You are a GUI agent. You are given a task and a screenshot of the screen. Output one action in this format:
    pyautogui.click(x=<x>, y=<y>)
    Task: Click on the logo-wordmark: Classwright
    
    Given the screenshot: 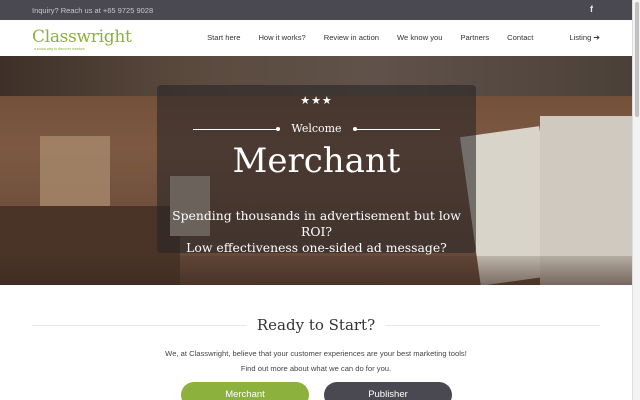 What is the action you would take?
    pyautogui.click(x=82, y=37)
    